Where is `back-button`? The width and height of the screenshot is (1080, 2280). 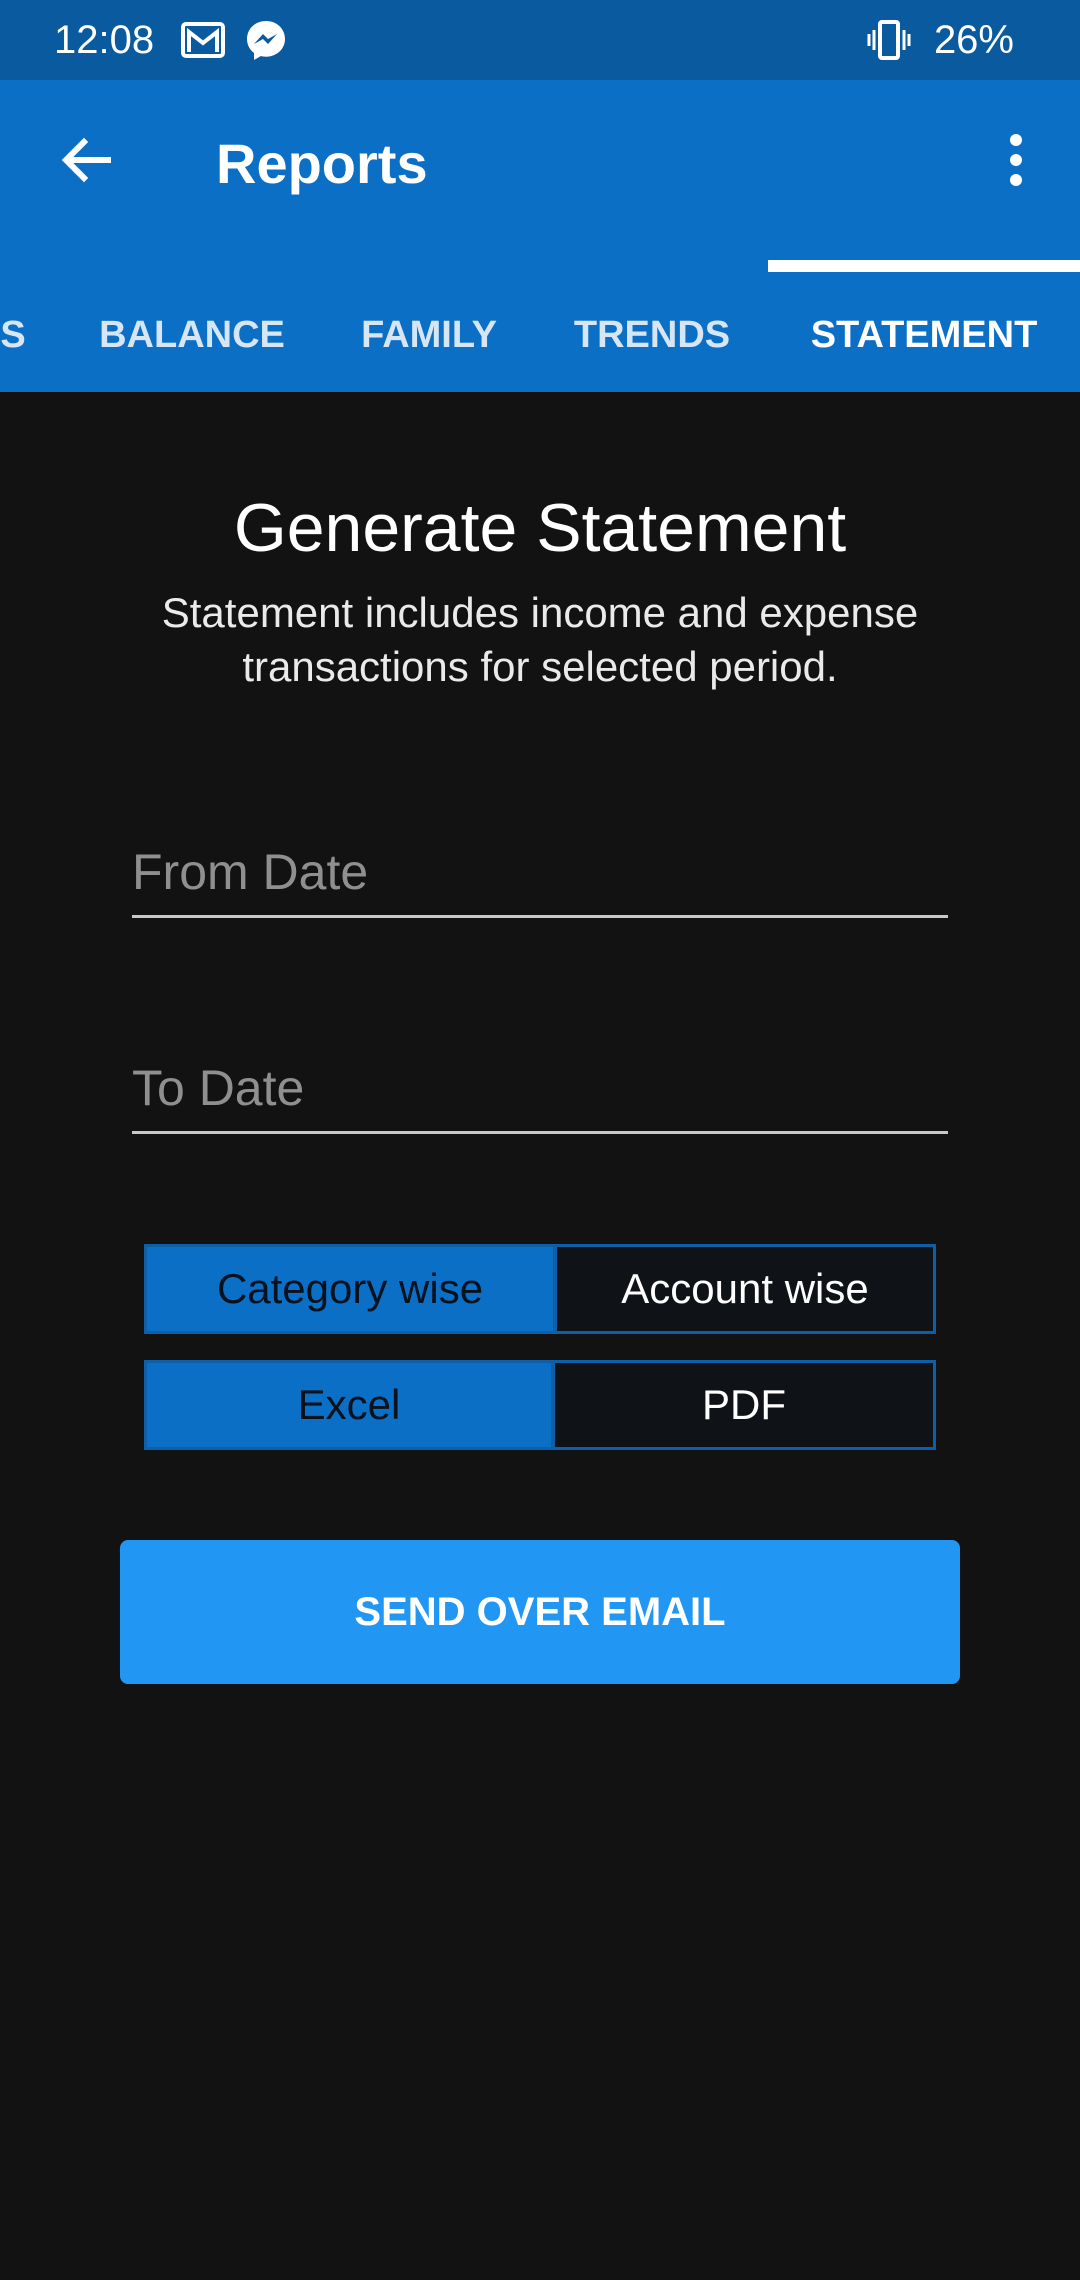
back-button is located at coordinates (86, 160).